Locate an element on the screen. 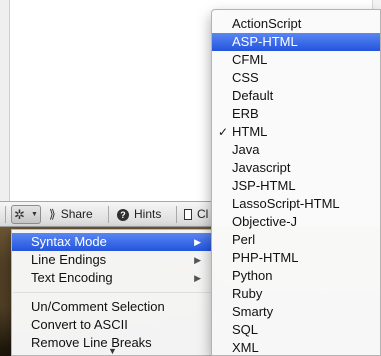 This screenshot has width=381, height=356. clipped-toolbar-button: Cl is located at coordinates (196, 214).